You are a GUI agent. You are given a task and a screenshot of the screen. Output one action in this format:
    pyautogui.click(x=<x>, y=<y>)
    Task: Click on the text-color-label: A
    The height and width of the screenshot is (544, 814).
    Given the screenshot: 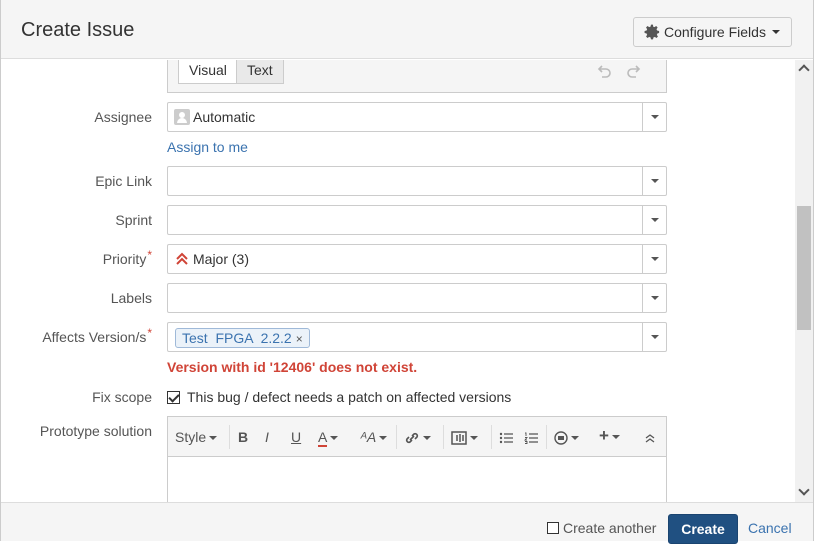 What is the action you would take?
    pyautogui.click(x=323, y=438)
    